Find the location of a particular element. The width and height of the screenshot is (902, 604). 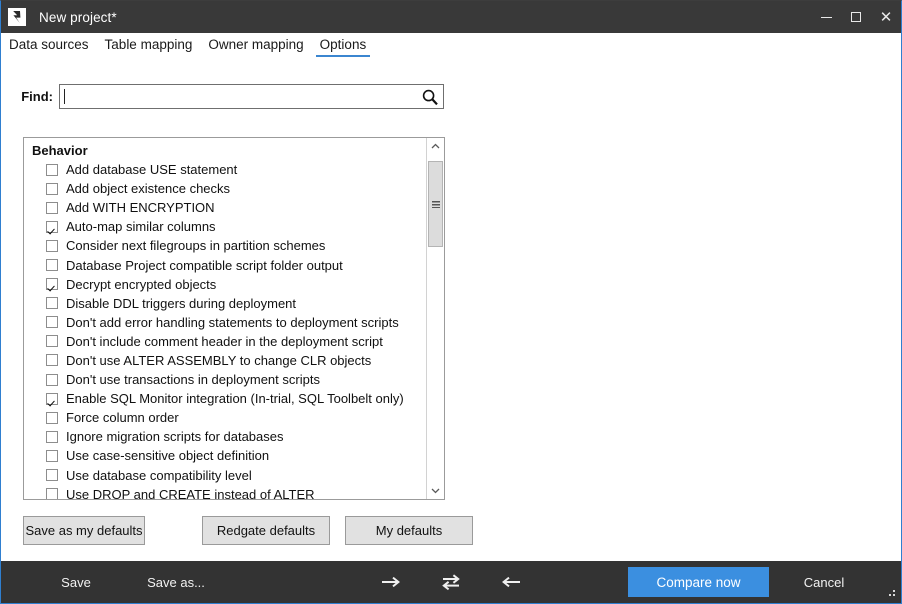

chevron-up-icon is located at coordinates (435, 146).